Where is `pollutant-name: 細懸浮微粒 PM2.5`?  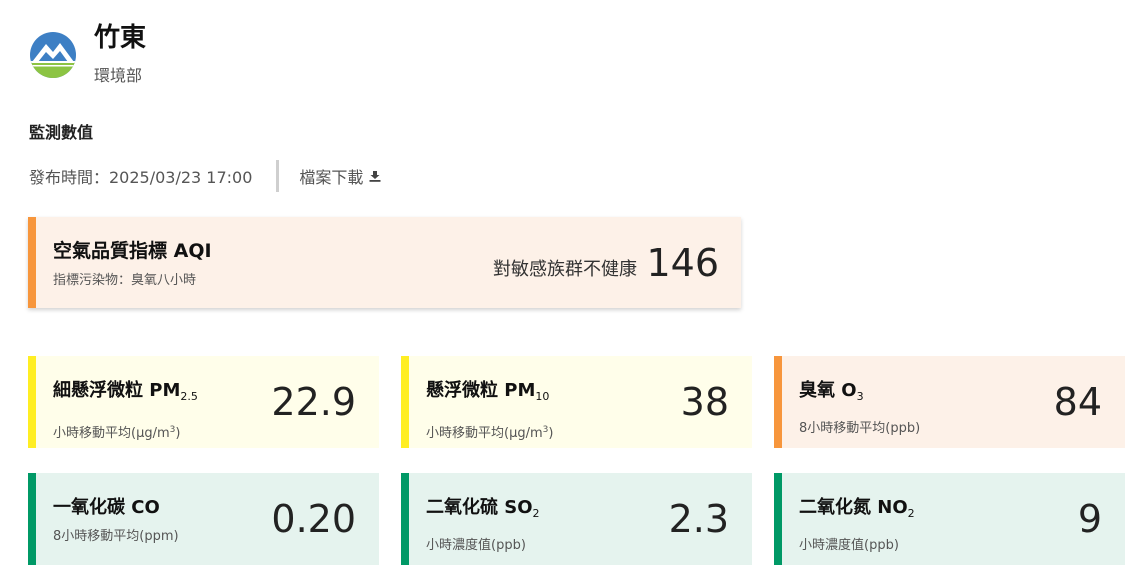
pollutant-name: 細懸浮微粒 PM2.5 is located at coordinates (125, 391).